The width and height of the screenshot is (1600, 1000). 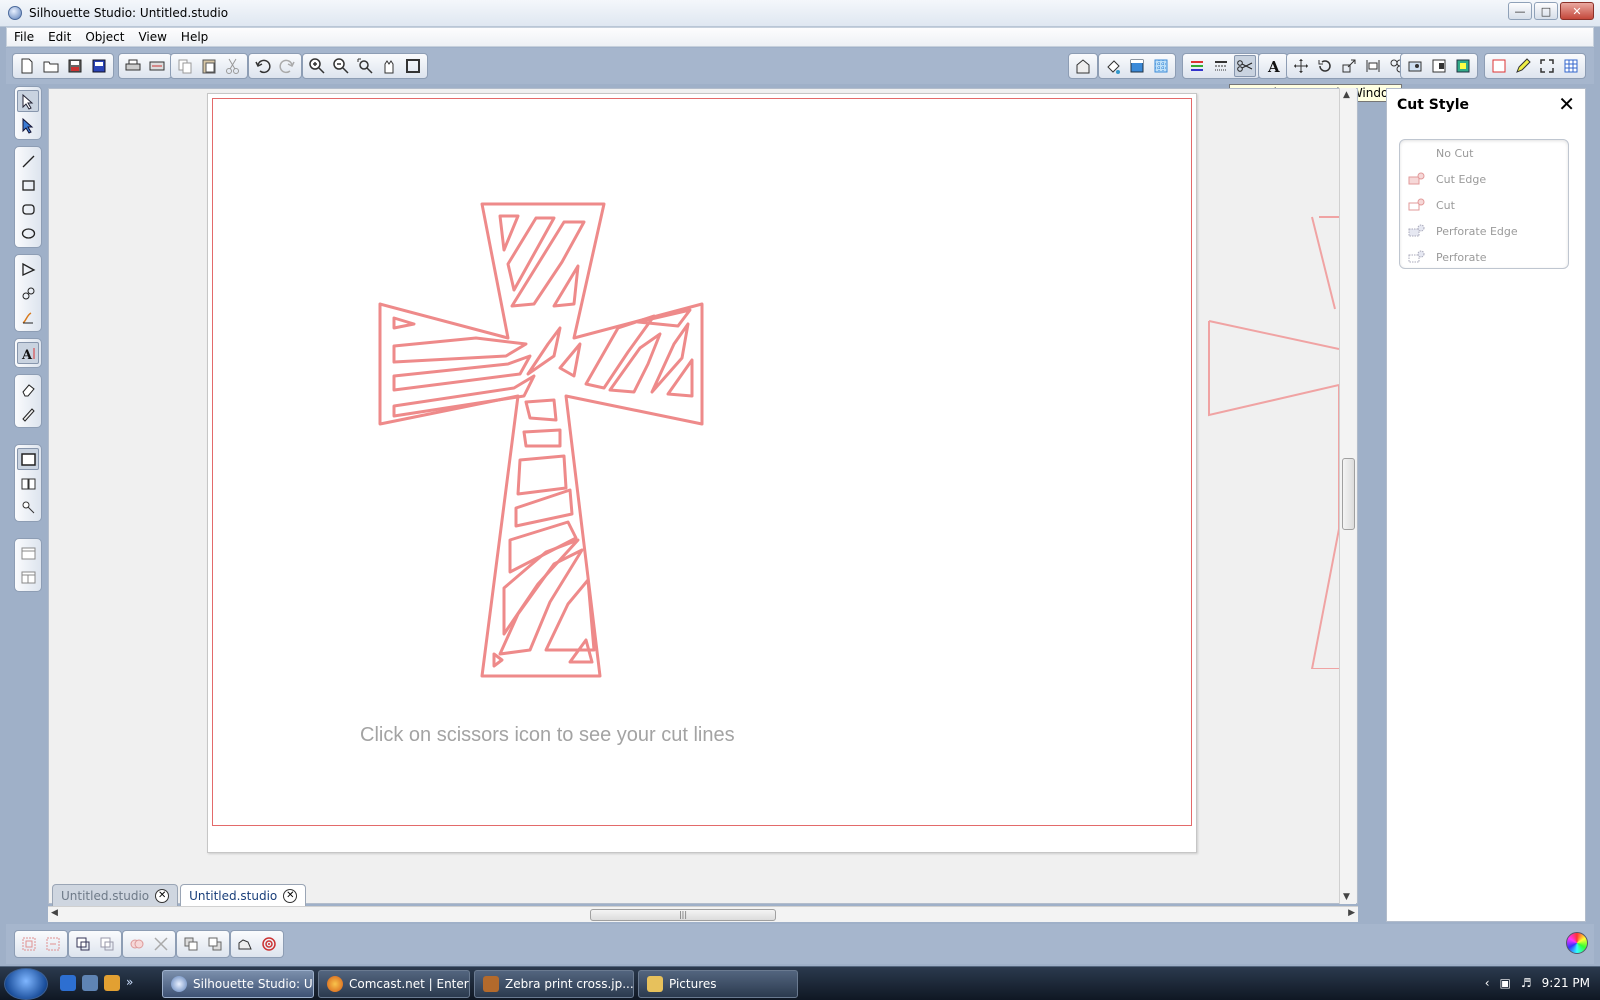 I want to click on taskbar-item-pictures: Pictures, so click(x=718, y=984).